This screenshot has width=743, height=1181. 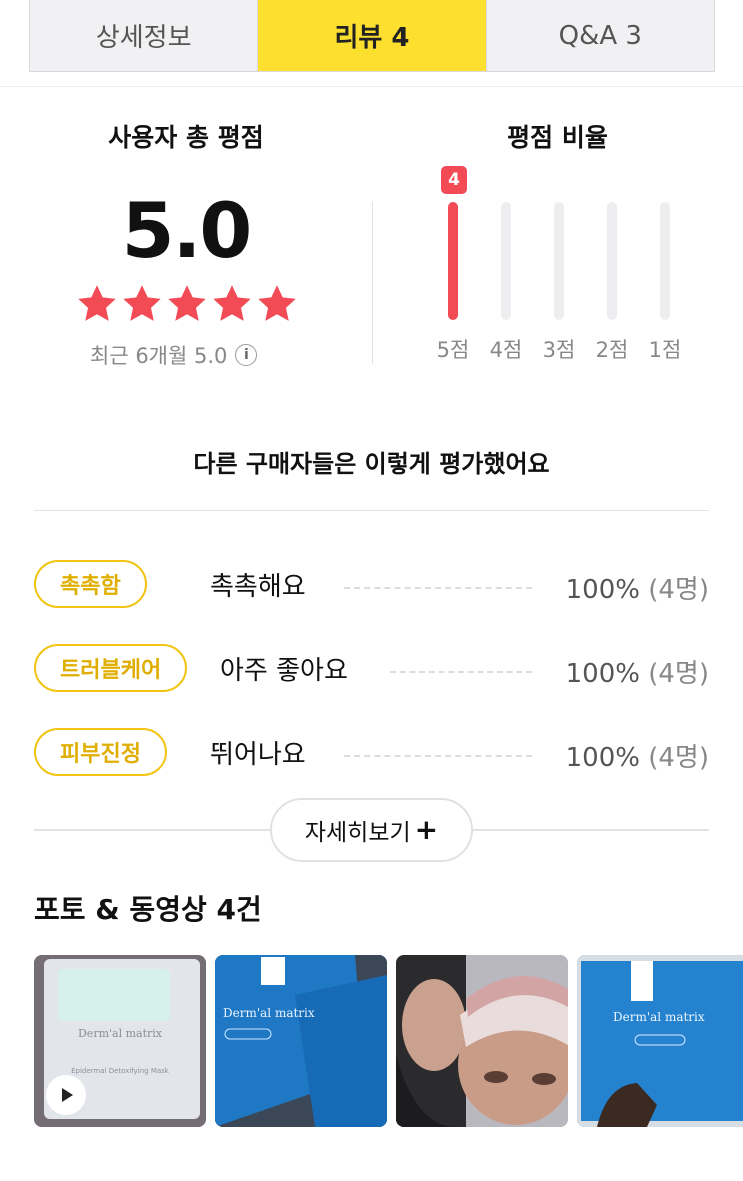 I want to click on bar-label-5: 5점, so click(x=453, y=350).